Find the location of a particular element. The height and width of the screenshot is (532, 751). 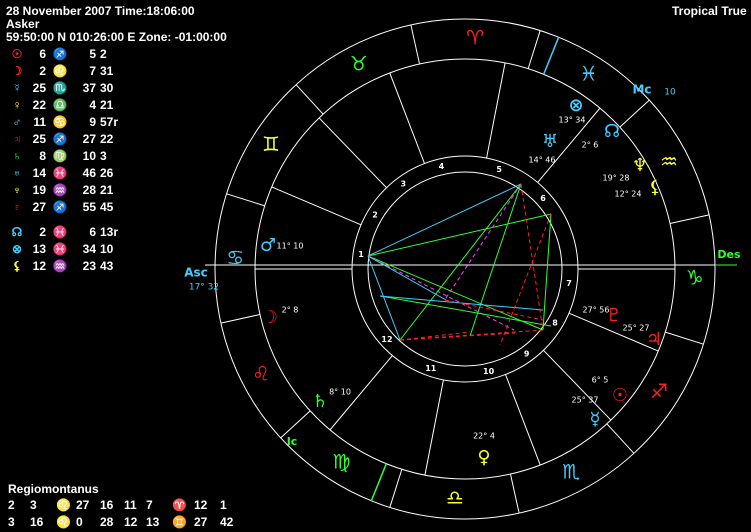

asc-label: Asc is located at coordinates (196, 273).